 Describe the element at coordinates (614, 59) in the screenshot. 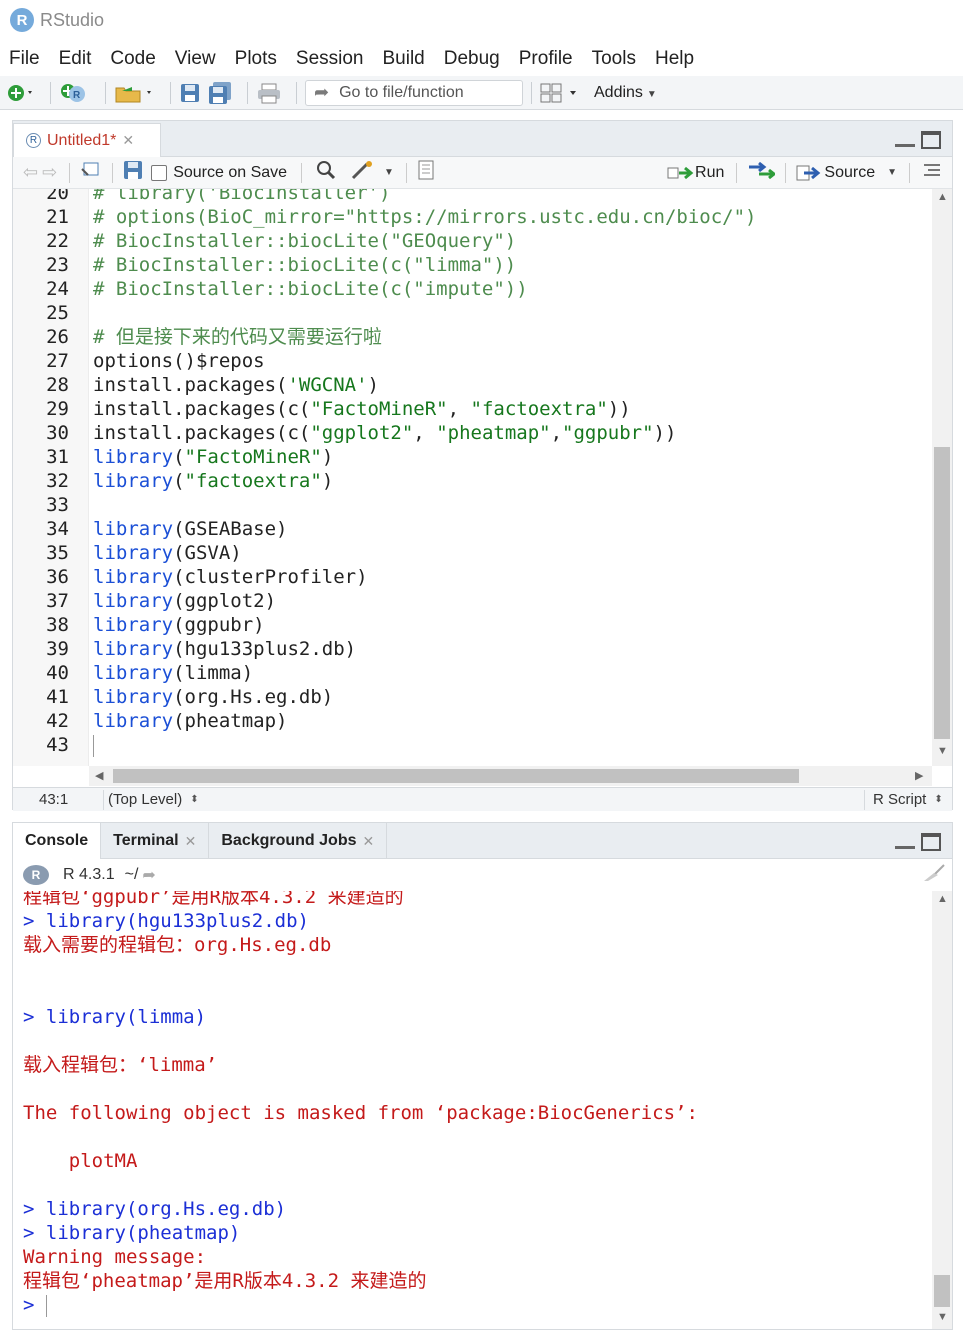

I see `menu-tools: Tools` at that location.